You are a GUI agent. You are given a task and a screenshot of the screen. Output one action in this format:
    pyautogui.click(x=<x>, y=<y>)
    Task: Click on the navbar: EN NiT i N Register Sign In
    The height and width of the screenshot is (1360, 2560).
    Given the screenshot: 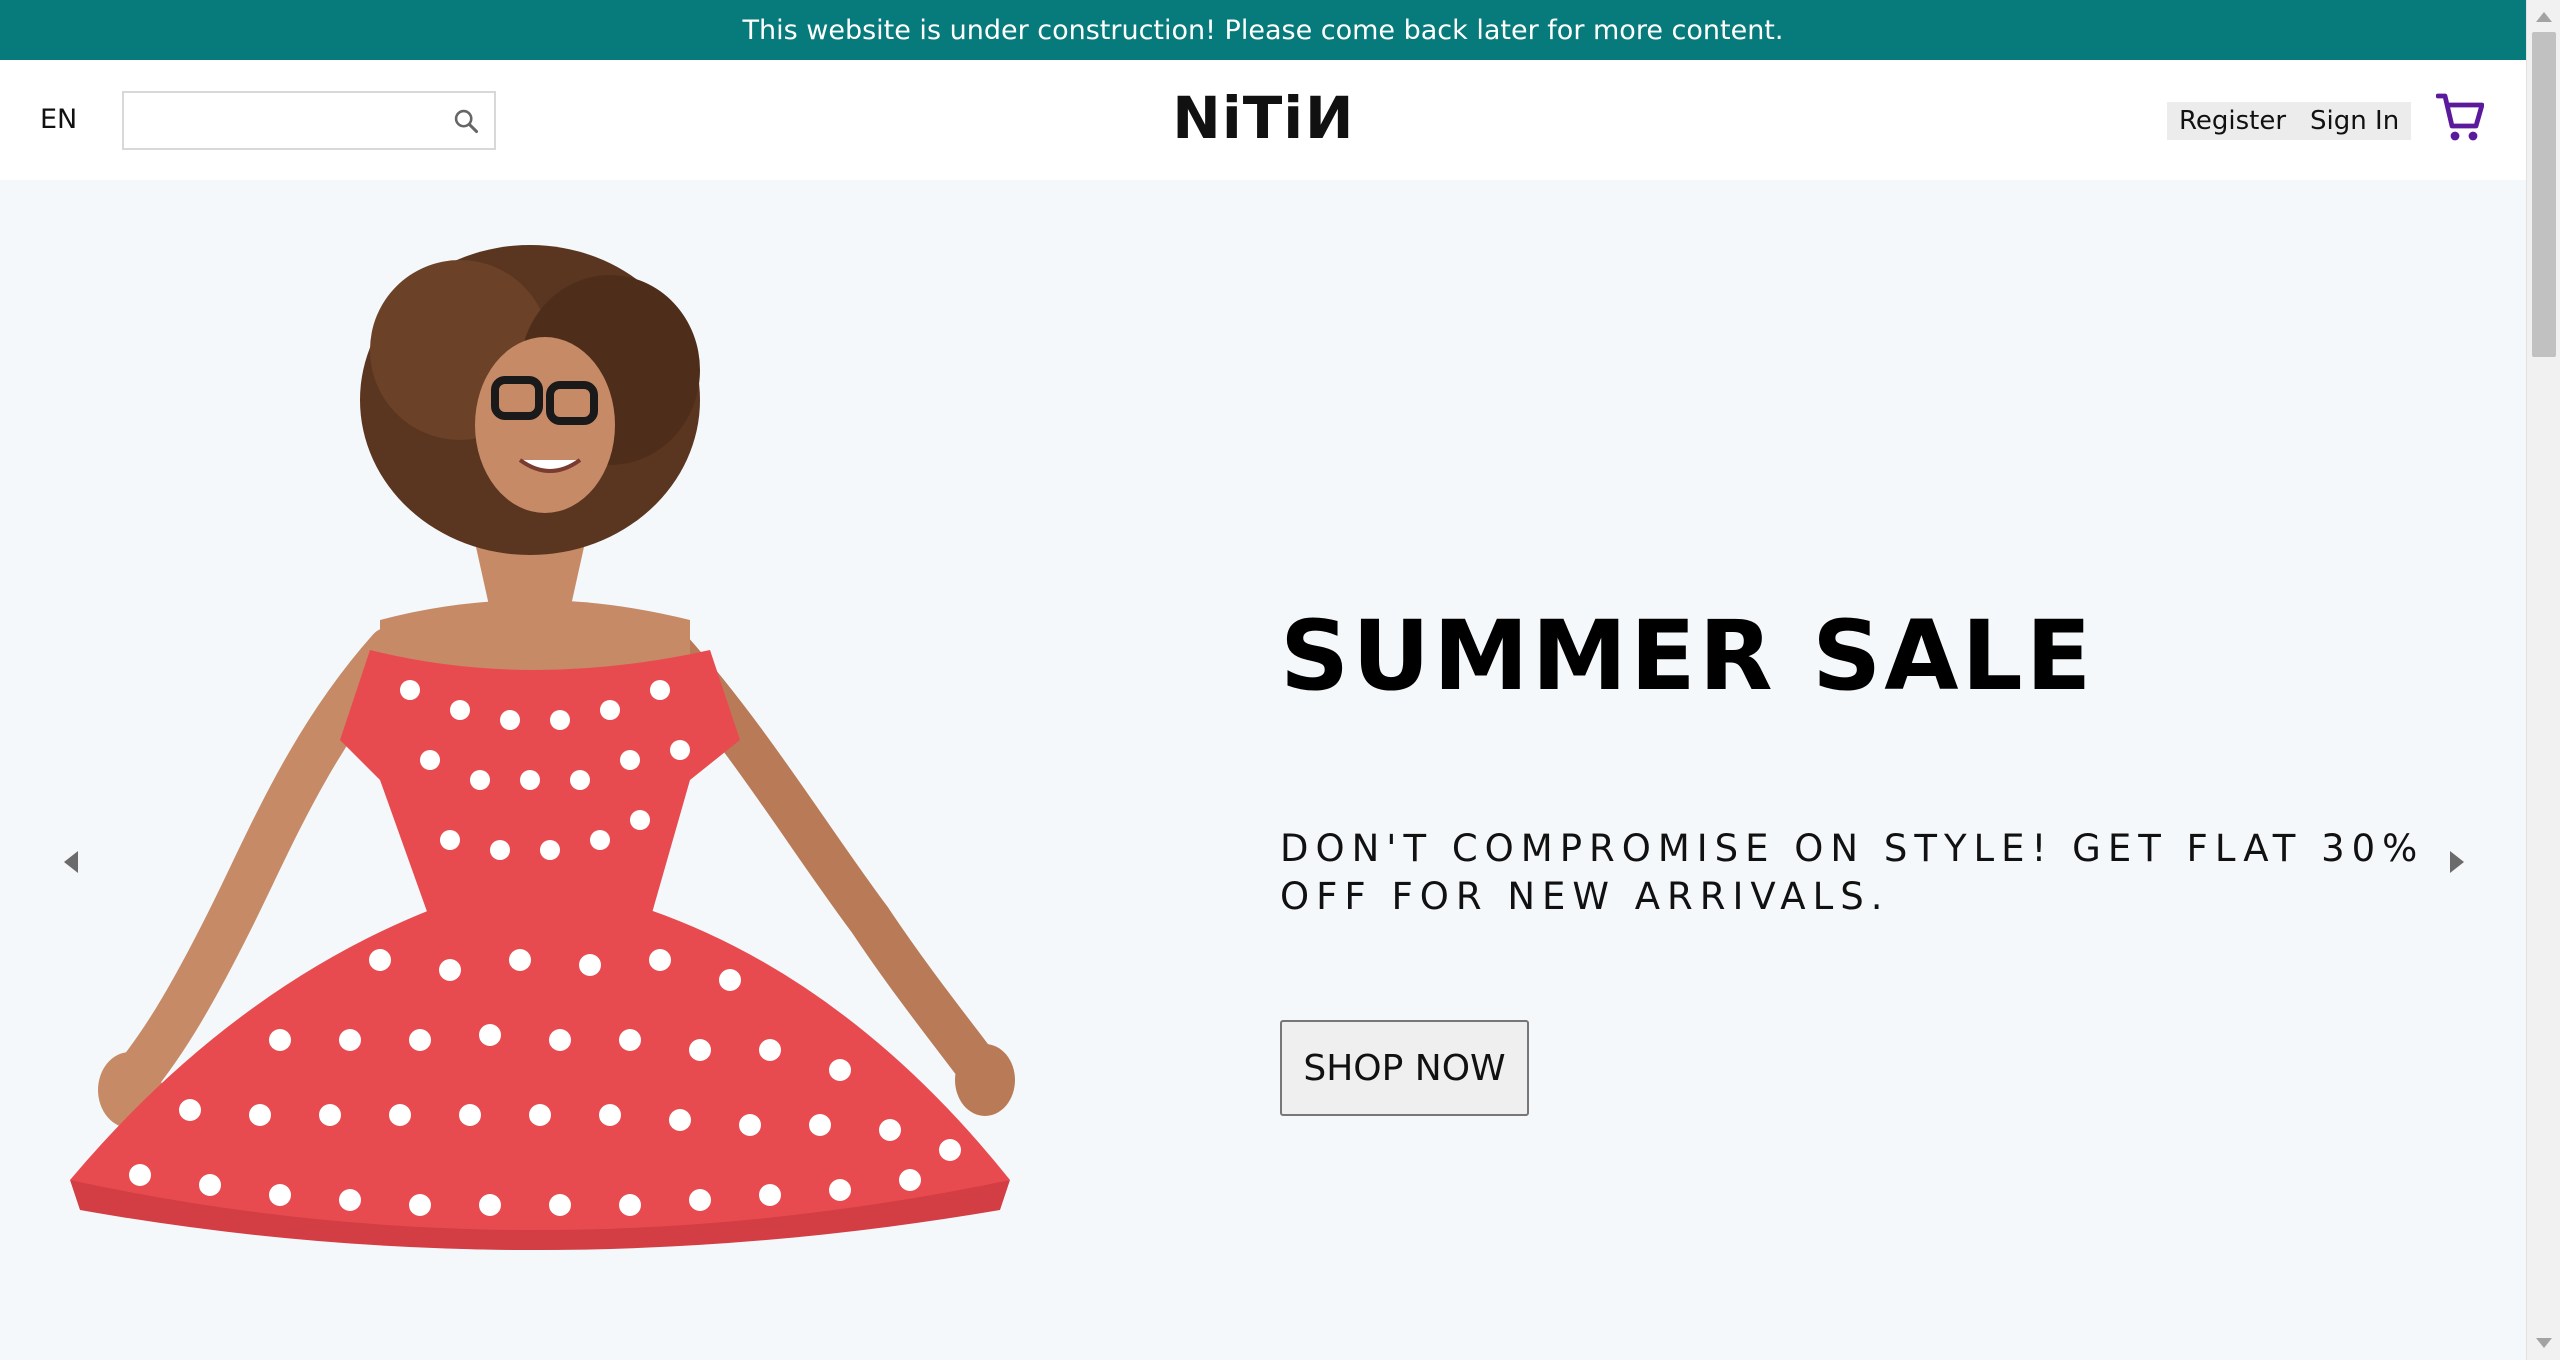 What is the action you would take?
    pyautogui.click(x=1263, y=120)
    